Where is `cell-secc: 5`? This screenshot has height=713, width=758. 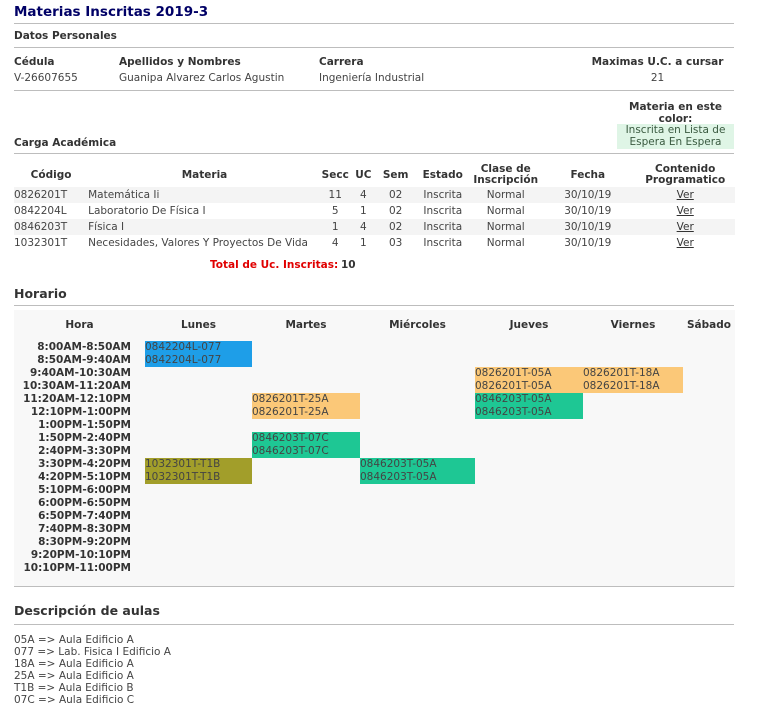
cell-secc: 5 is located at coordinates (335, 211).